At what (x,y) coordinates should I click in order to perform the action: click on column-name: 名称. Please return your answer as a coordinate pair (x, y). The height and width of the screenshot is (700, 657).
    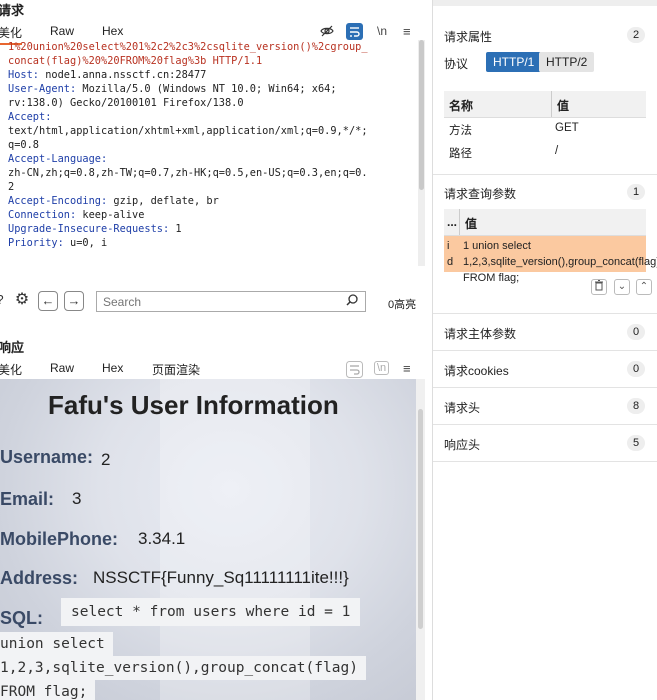
    Looking at the image, I should click on (461, 106).